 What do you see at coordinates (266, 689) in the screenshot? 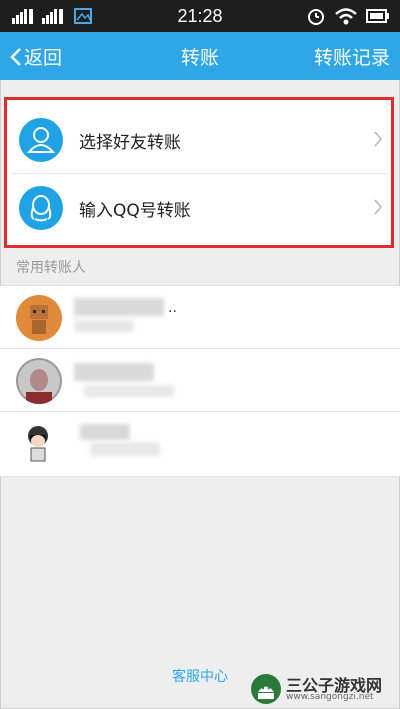
I see `android-logo-icon` at bounding box center [266, 689].